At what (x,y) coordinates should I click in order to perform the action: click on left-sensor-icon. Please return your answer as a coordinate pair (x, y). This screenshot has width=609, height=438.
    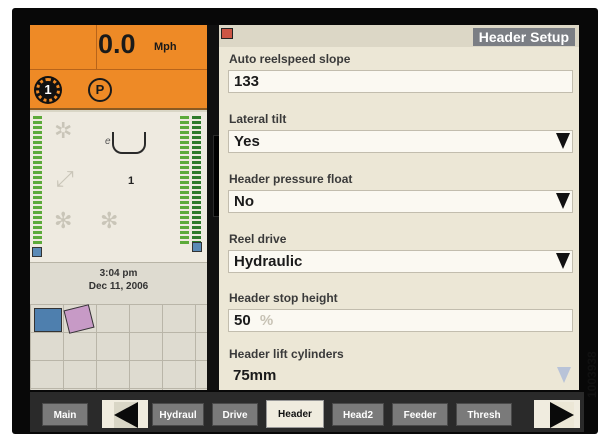
    Looking at the image, I should click on (37, 252).